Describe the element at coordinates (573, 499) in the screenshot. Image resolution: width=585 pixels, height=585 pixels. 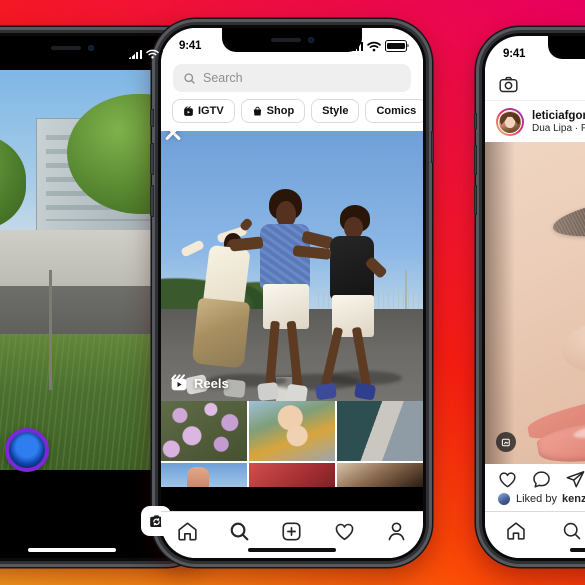
I see `likes-username: kenzo` at that location.